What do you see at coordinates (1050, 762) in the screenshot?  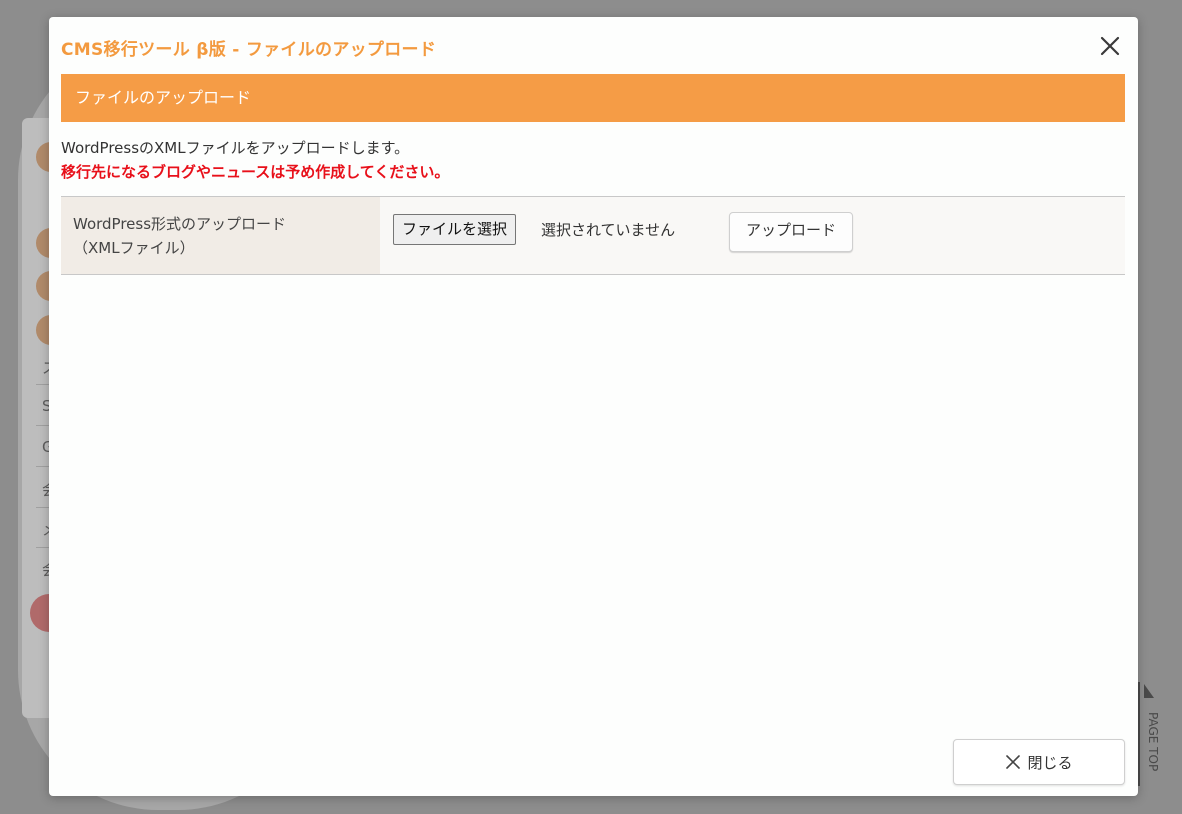 I see `close-button-label: 閉じる` at bounding box center [1050, 762].